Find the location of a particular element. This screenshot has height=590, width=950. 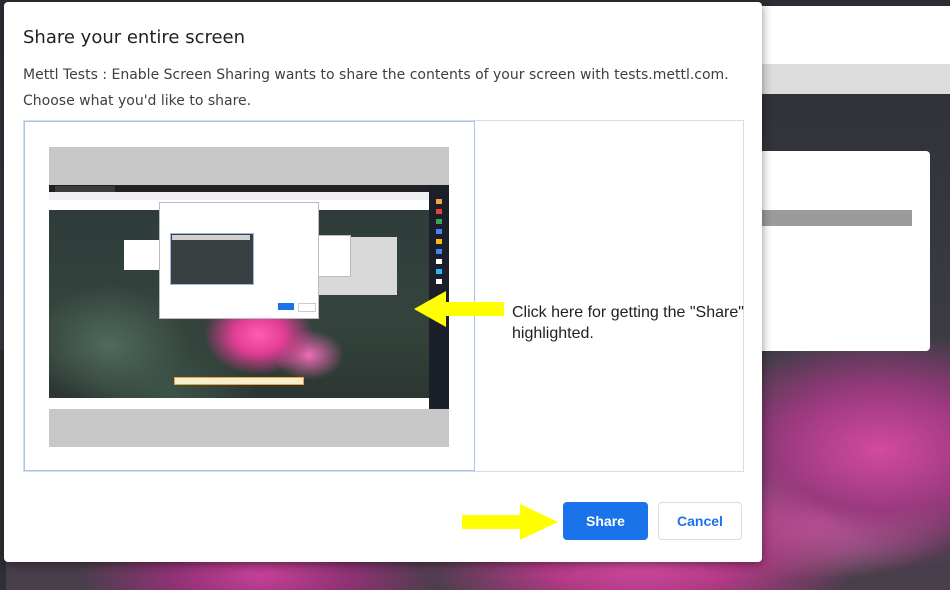

background-header is located at coordinates (856, 35).